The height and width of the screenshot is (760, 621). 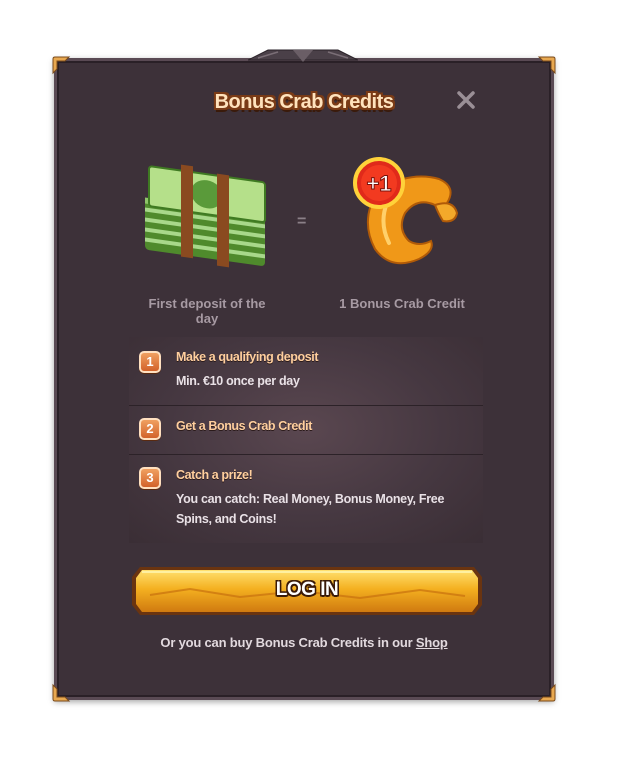 I want to click on step-title: Catch a prize!, so click(x=214, y=475).